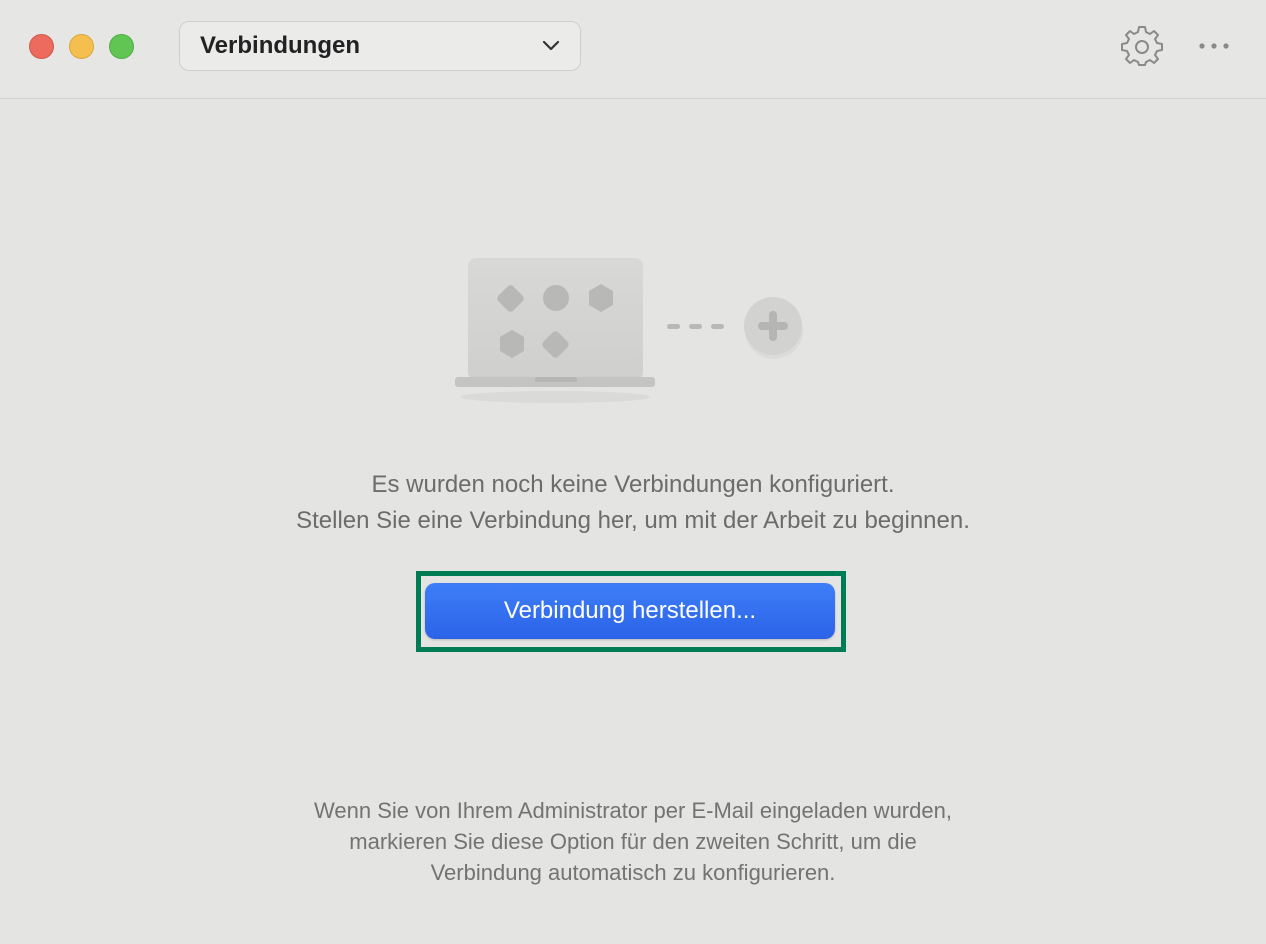 The width and height of the screenshot is (1266, 944). I want to click on close-window-button, so click(41, 46).